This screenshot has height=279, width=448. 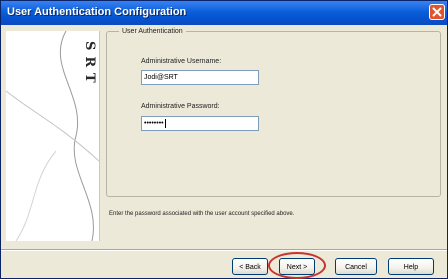 What do you see at coordinates (152, 31) in the screenshot?
I see `group-legend: User Authentication` at bounding box center [152, 31].